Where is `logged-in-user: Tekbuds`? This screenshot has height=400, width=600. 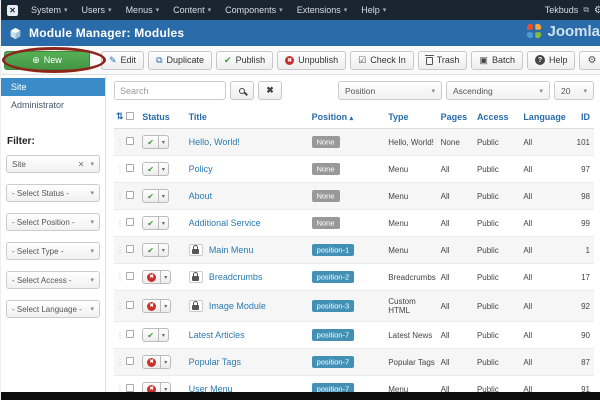
logged-in-user: Tekbuds is located at coordinates (562, 10).